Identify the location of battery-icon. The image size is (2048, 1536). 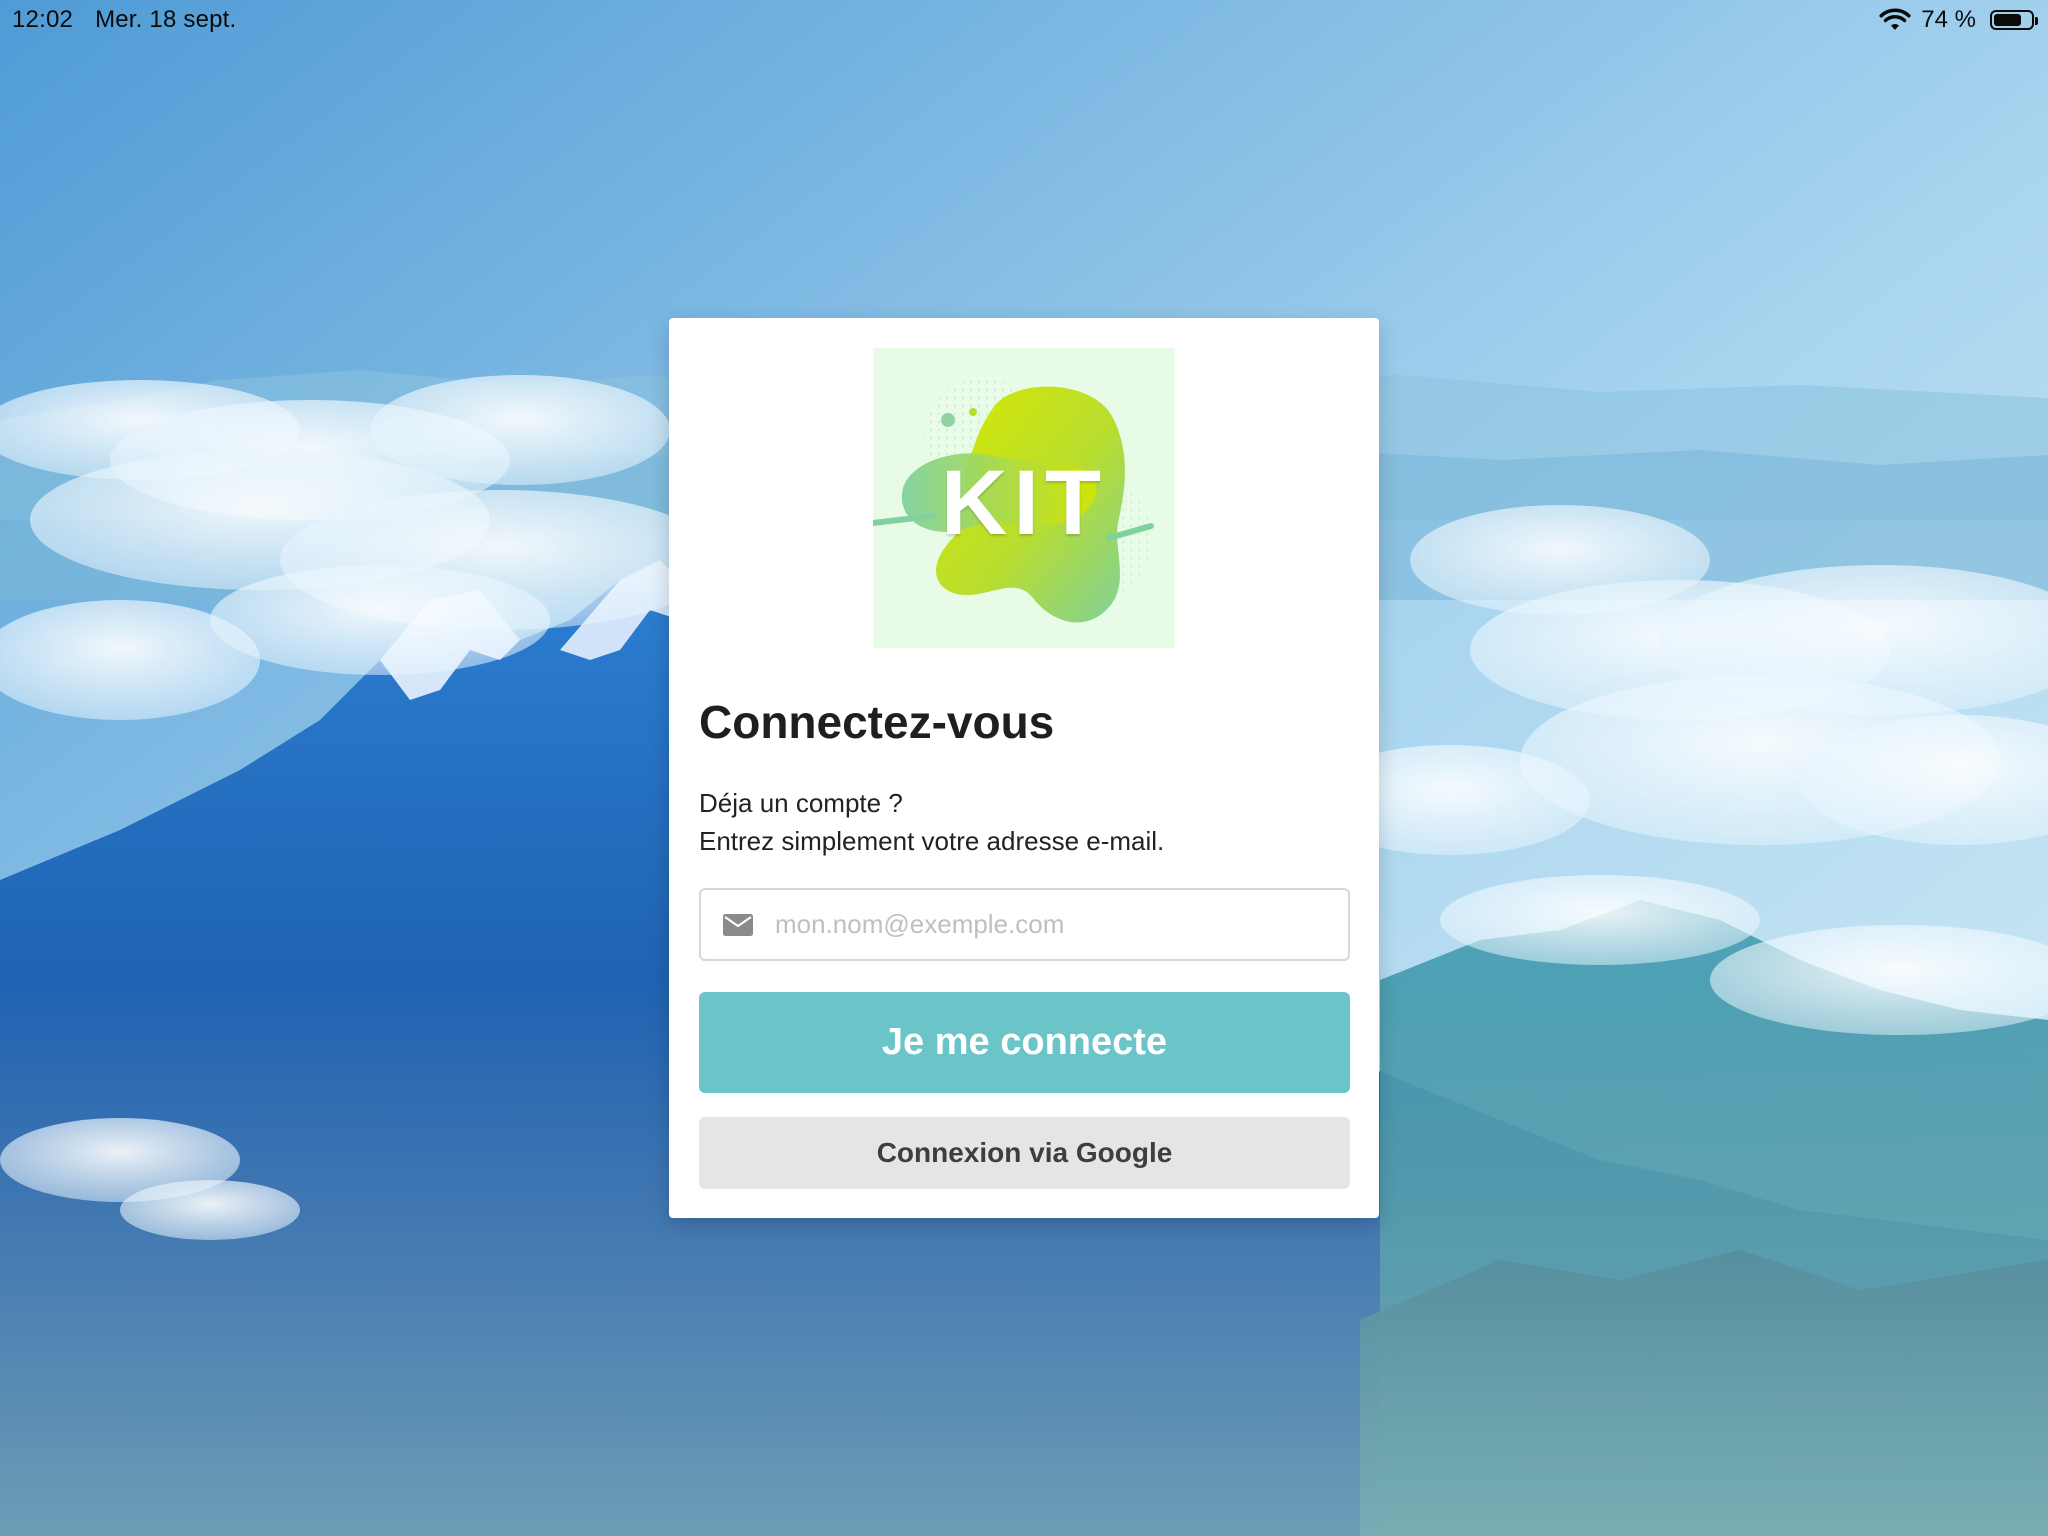
(2014, 20).